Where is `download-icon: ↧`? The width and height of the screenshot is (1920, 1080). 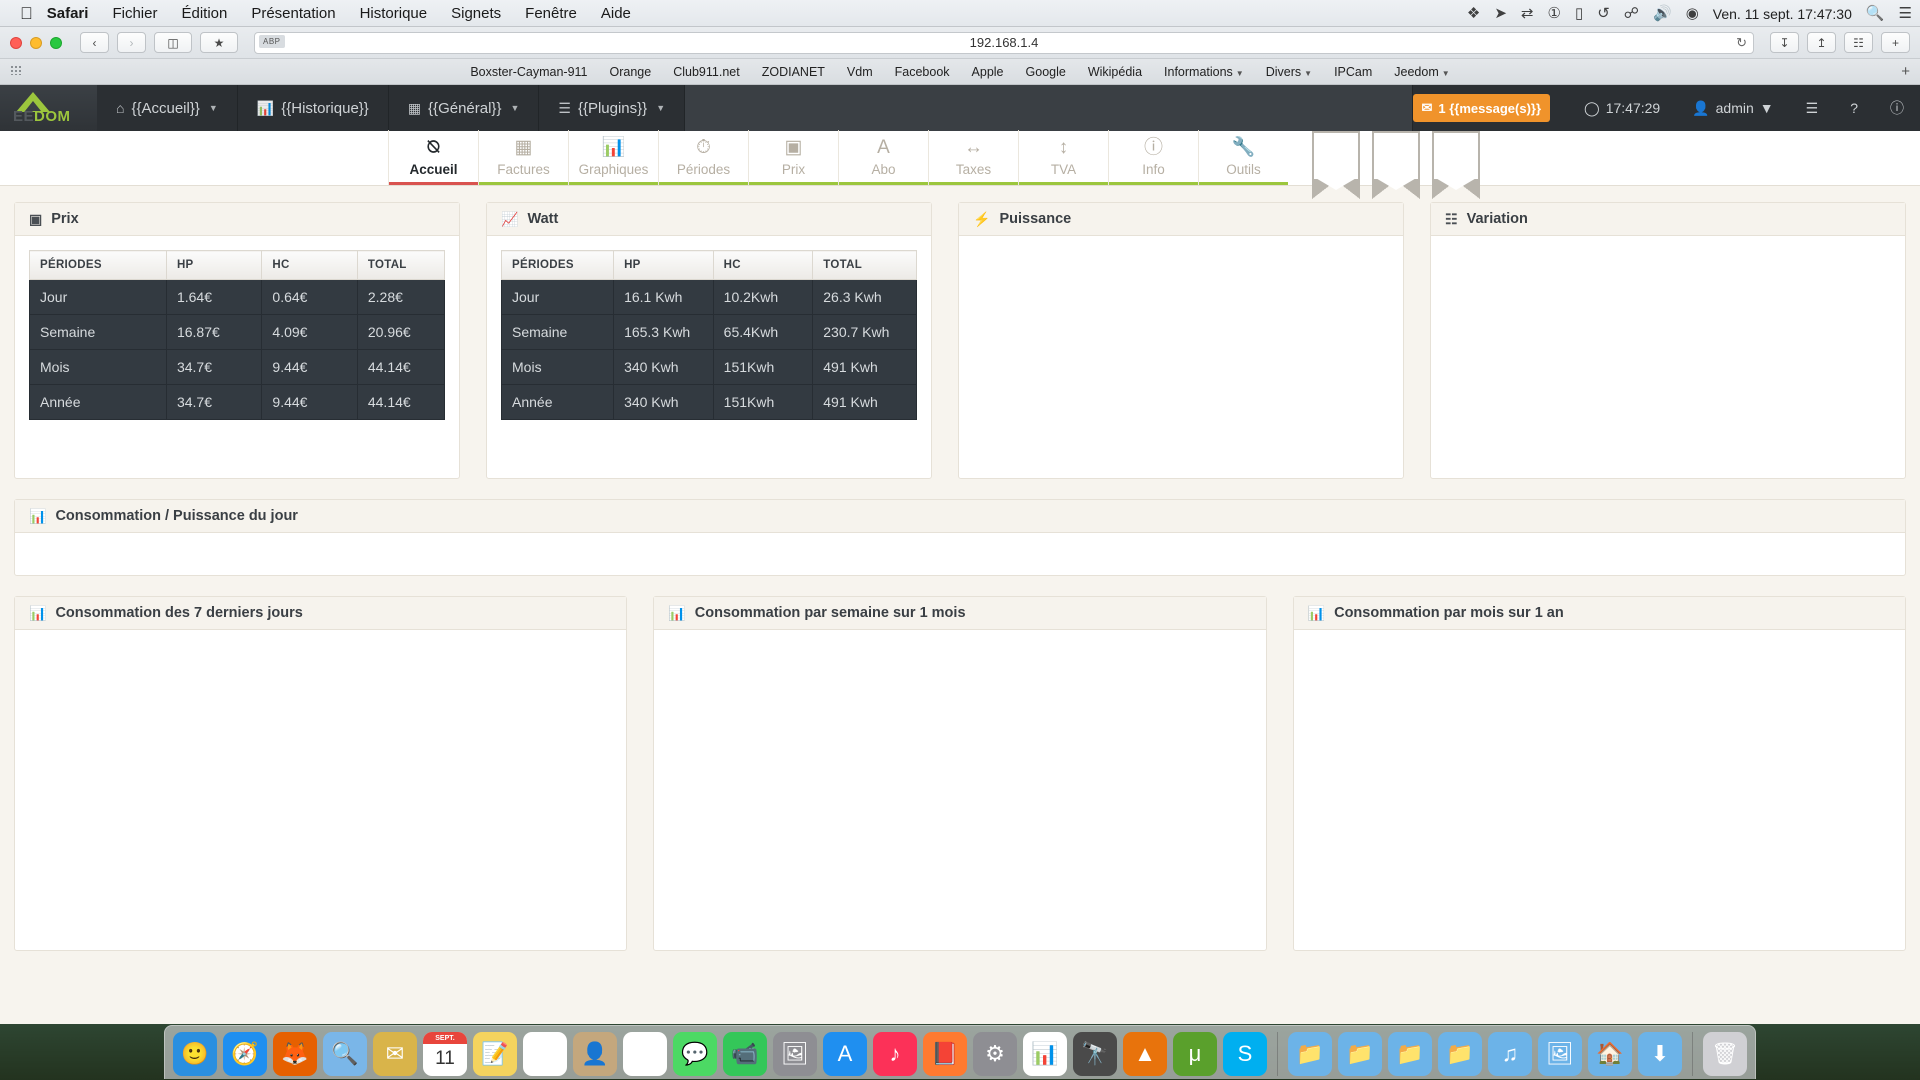 download-icon: ↧ is located at coordinates (1784, 42).